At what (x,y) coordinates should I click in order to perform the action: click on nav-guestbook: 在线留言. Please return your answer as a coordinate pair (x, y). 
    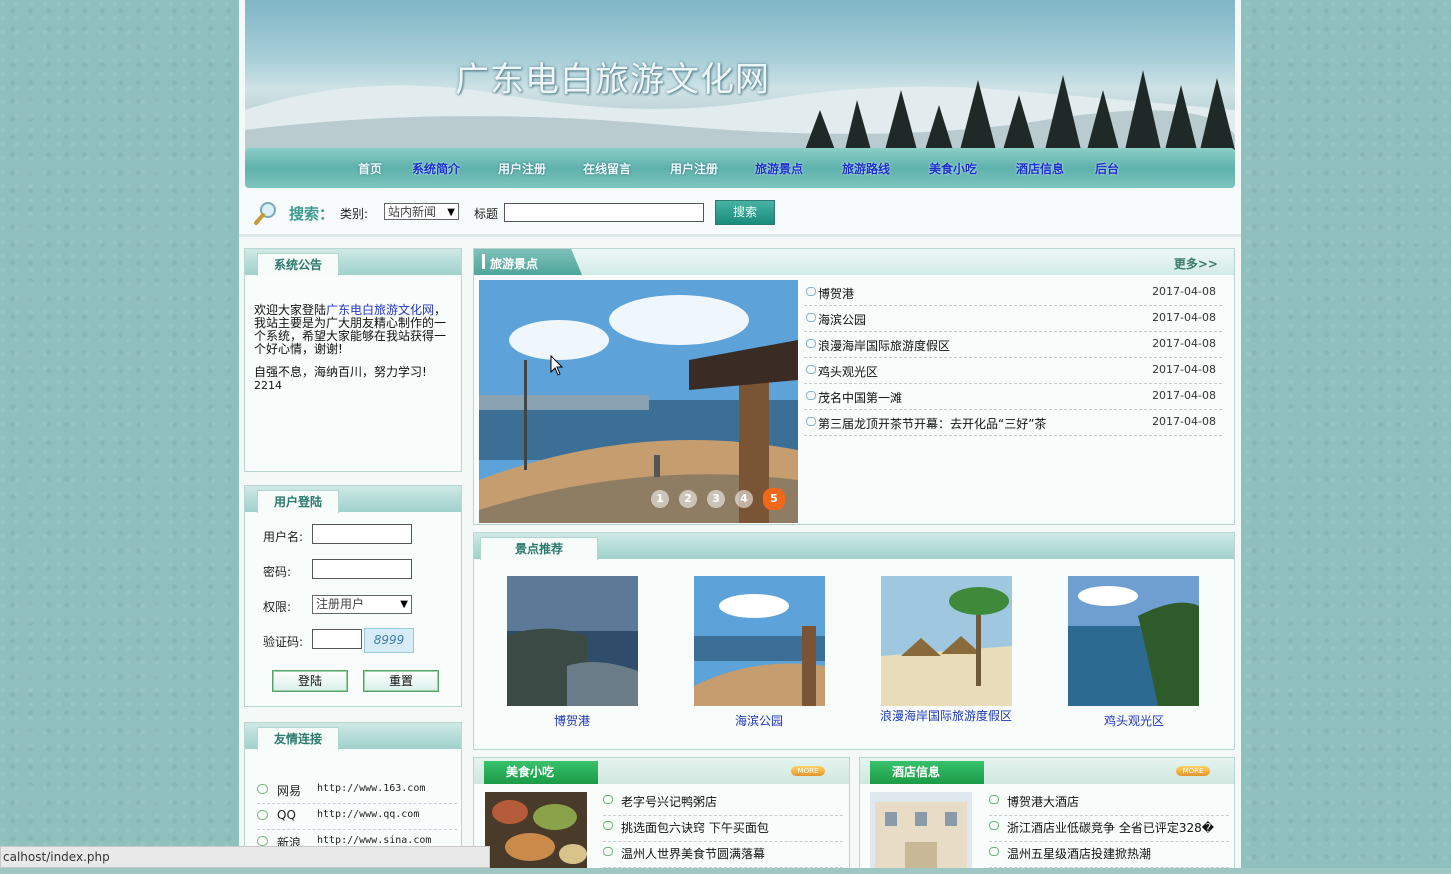
    Looking at the image, I should click on (607, 168).